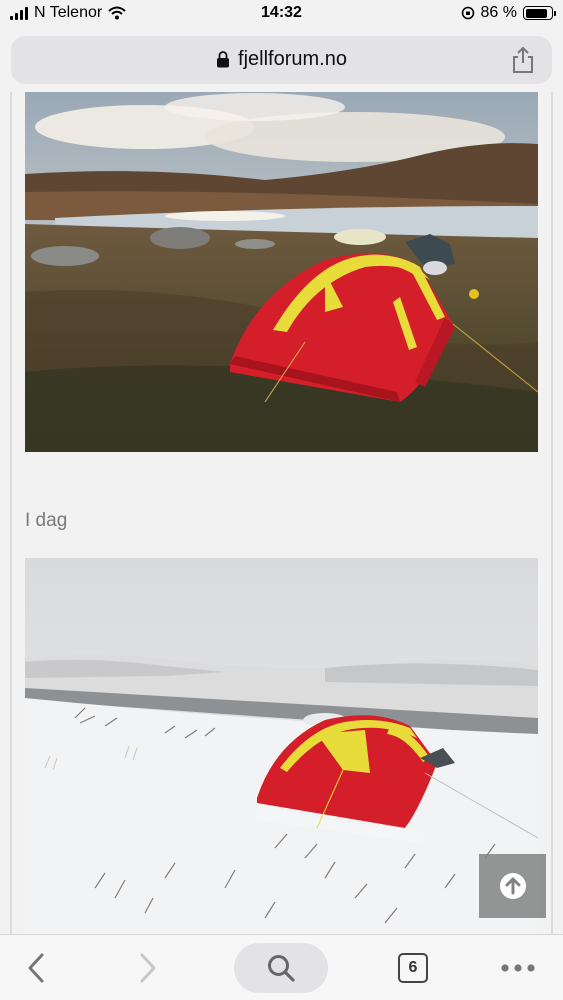 This screenshot has width=563, height=1000. I want to click on status-right: 86 %, so click(508, 13).